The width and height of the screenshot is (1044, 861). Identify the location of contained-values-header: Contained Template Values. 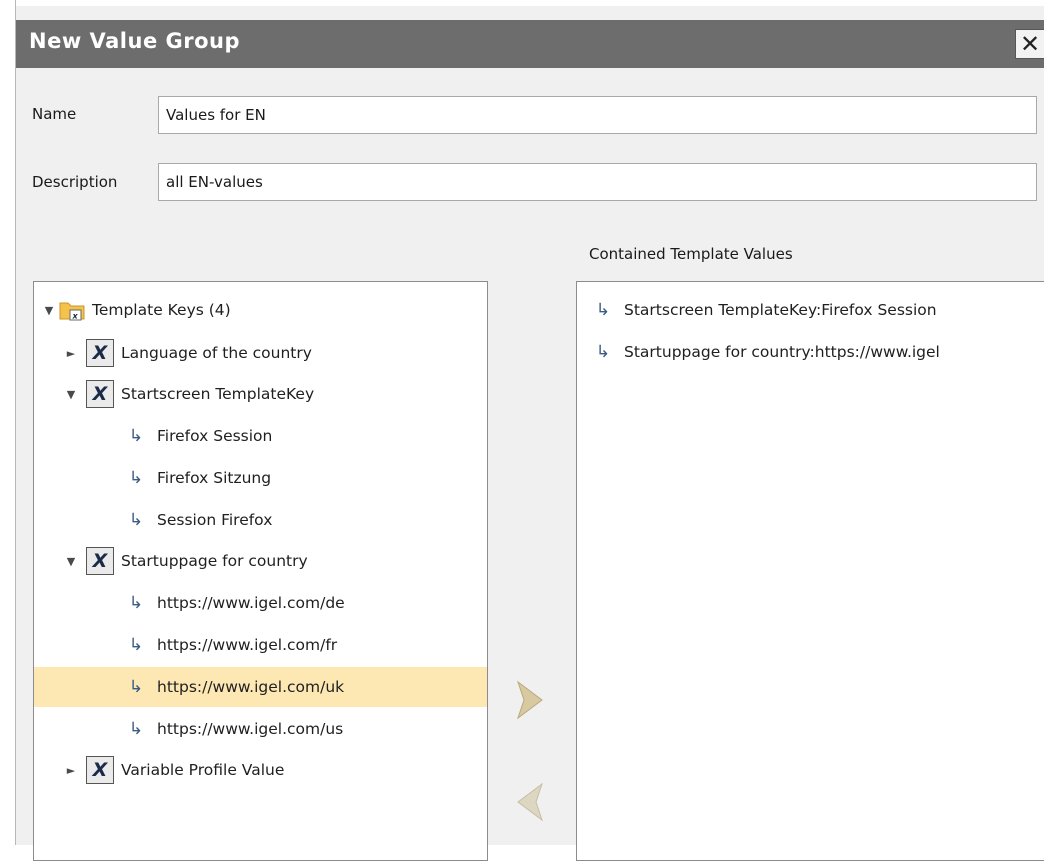
(691, 254).